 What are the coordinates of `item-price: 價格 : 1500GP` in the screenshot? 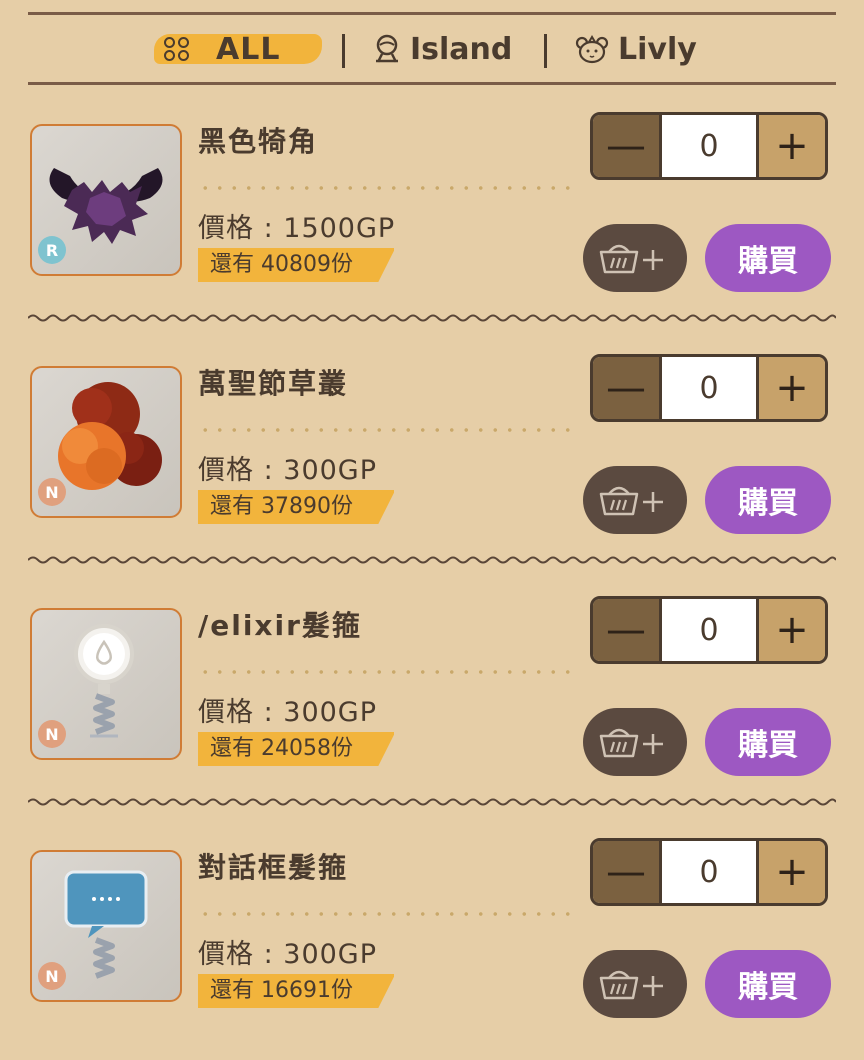 It's located at (297, 228).